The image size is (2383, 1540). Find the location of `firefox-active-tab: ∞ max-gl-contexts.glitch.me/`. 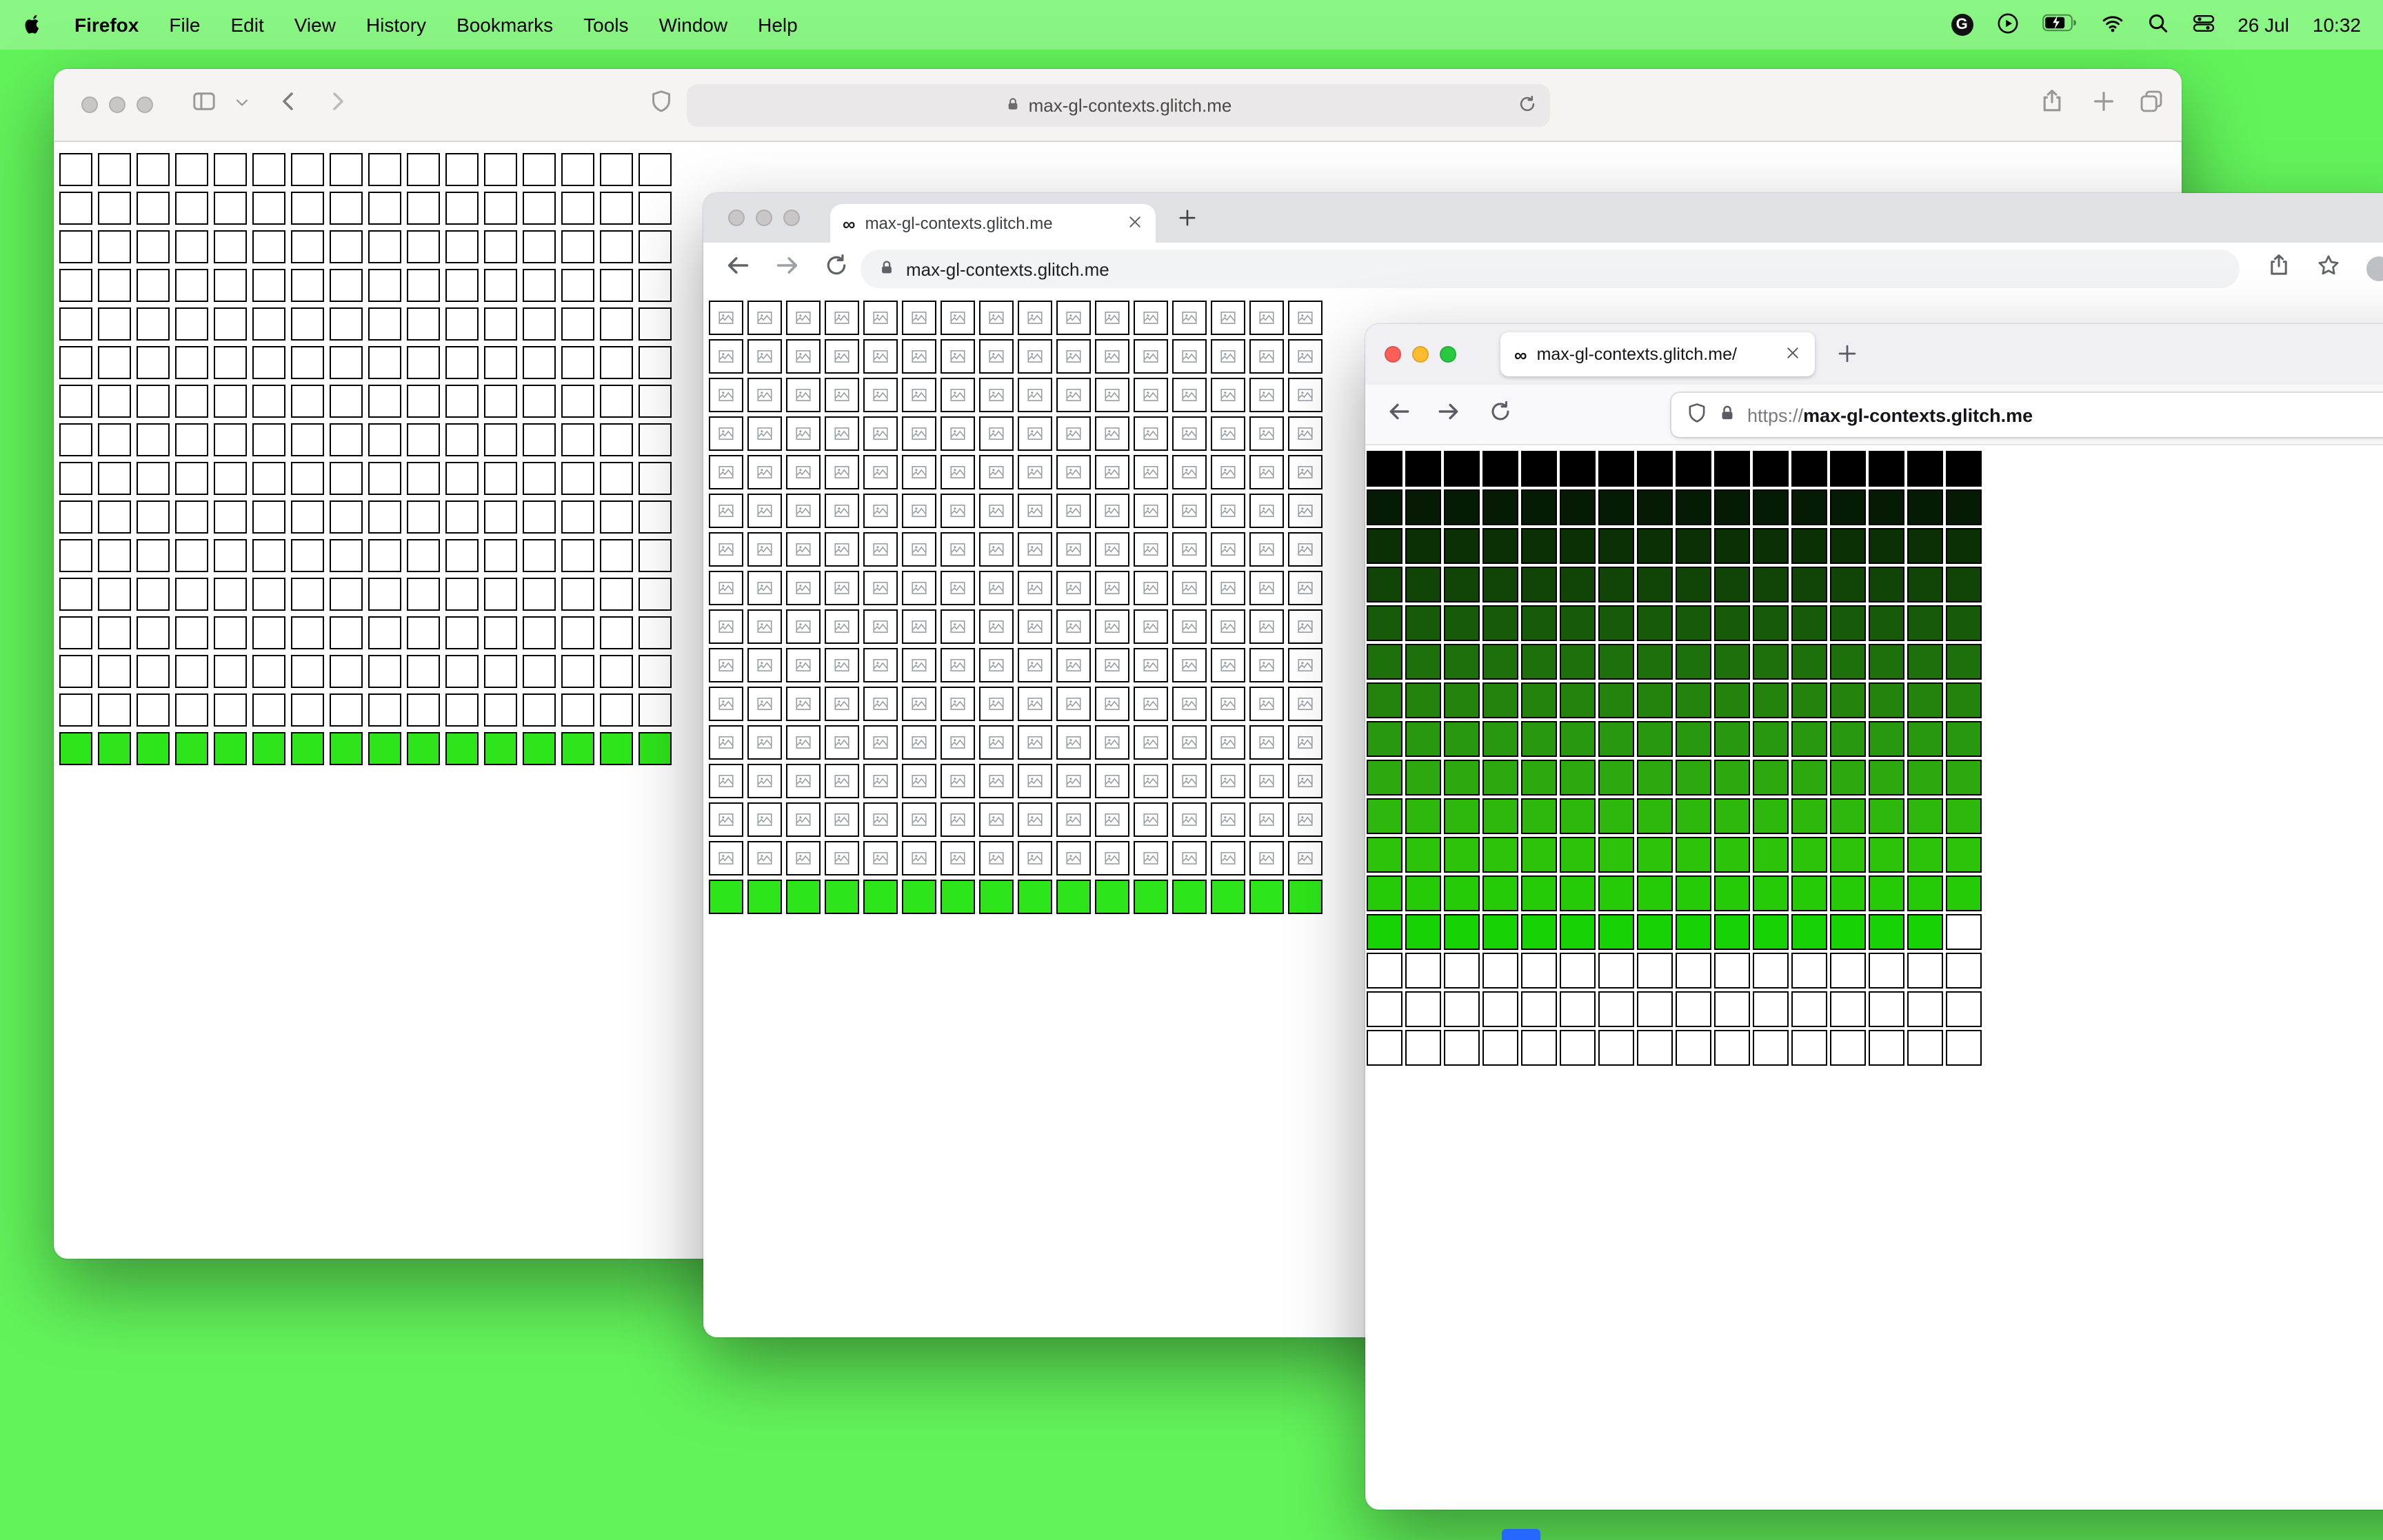

firefox-active-tab: ∞ max-gl-contexts.glitch.me/ is located at coordinates (1657, 354).